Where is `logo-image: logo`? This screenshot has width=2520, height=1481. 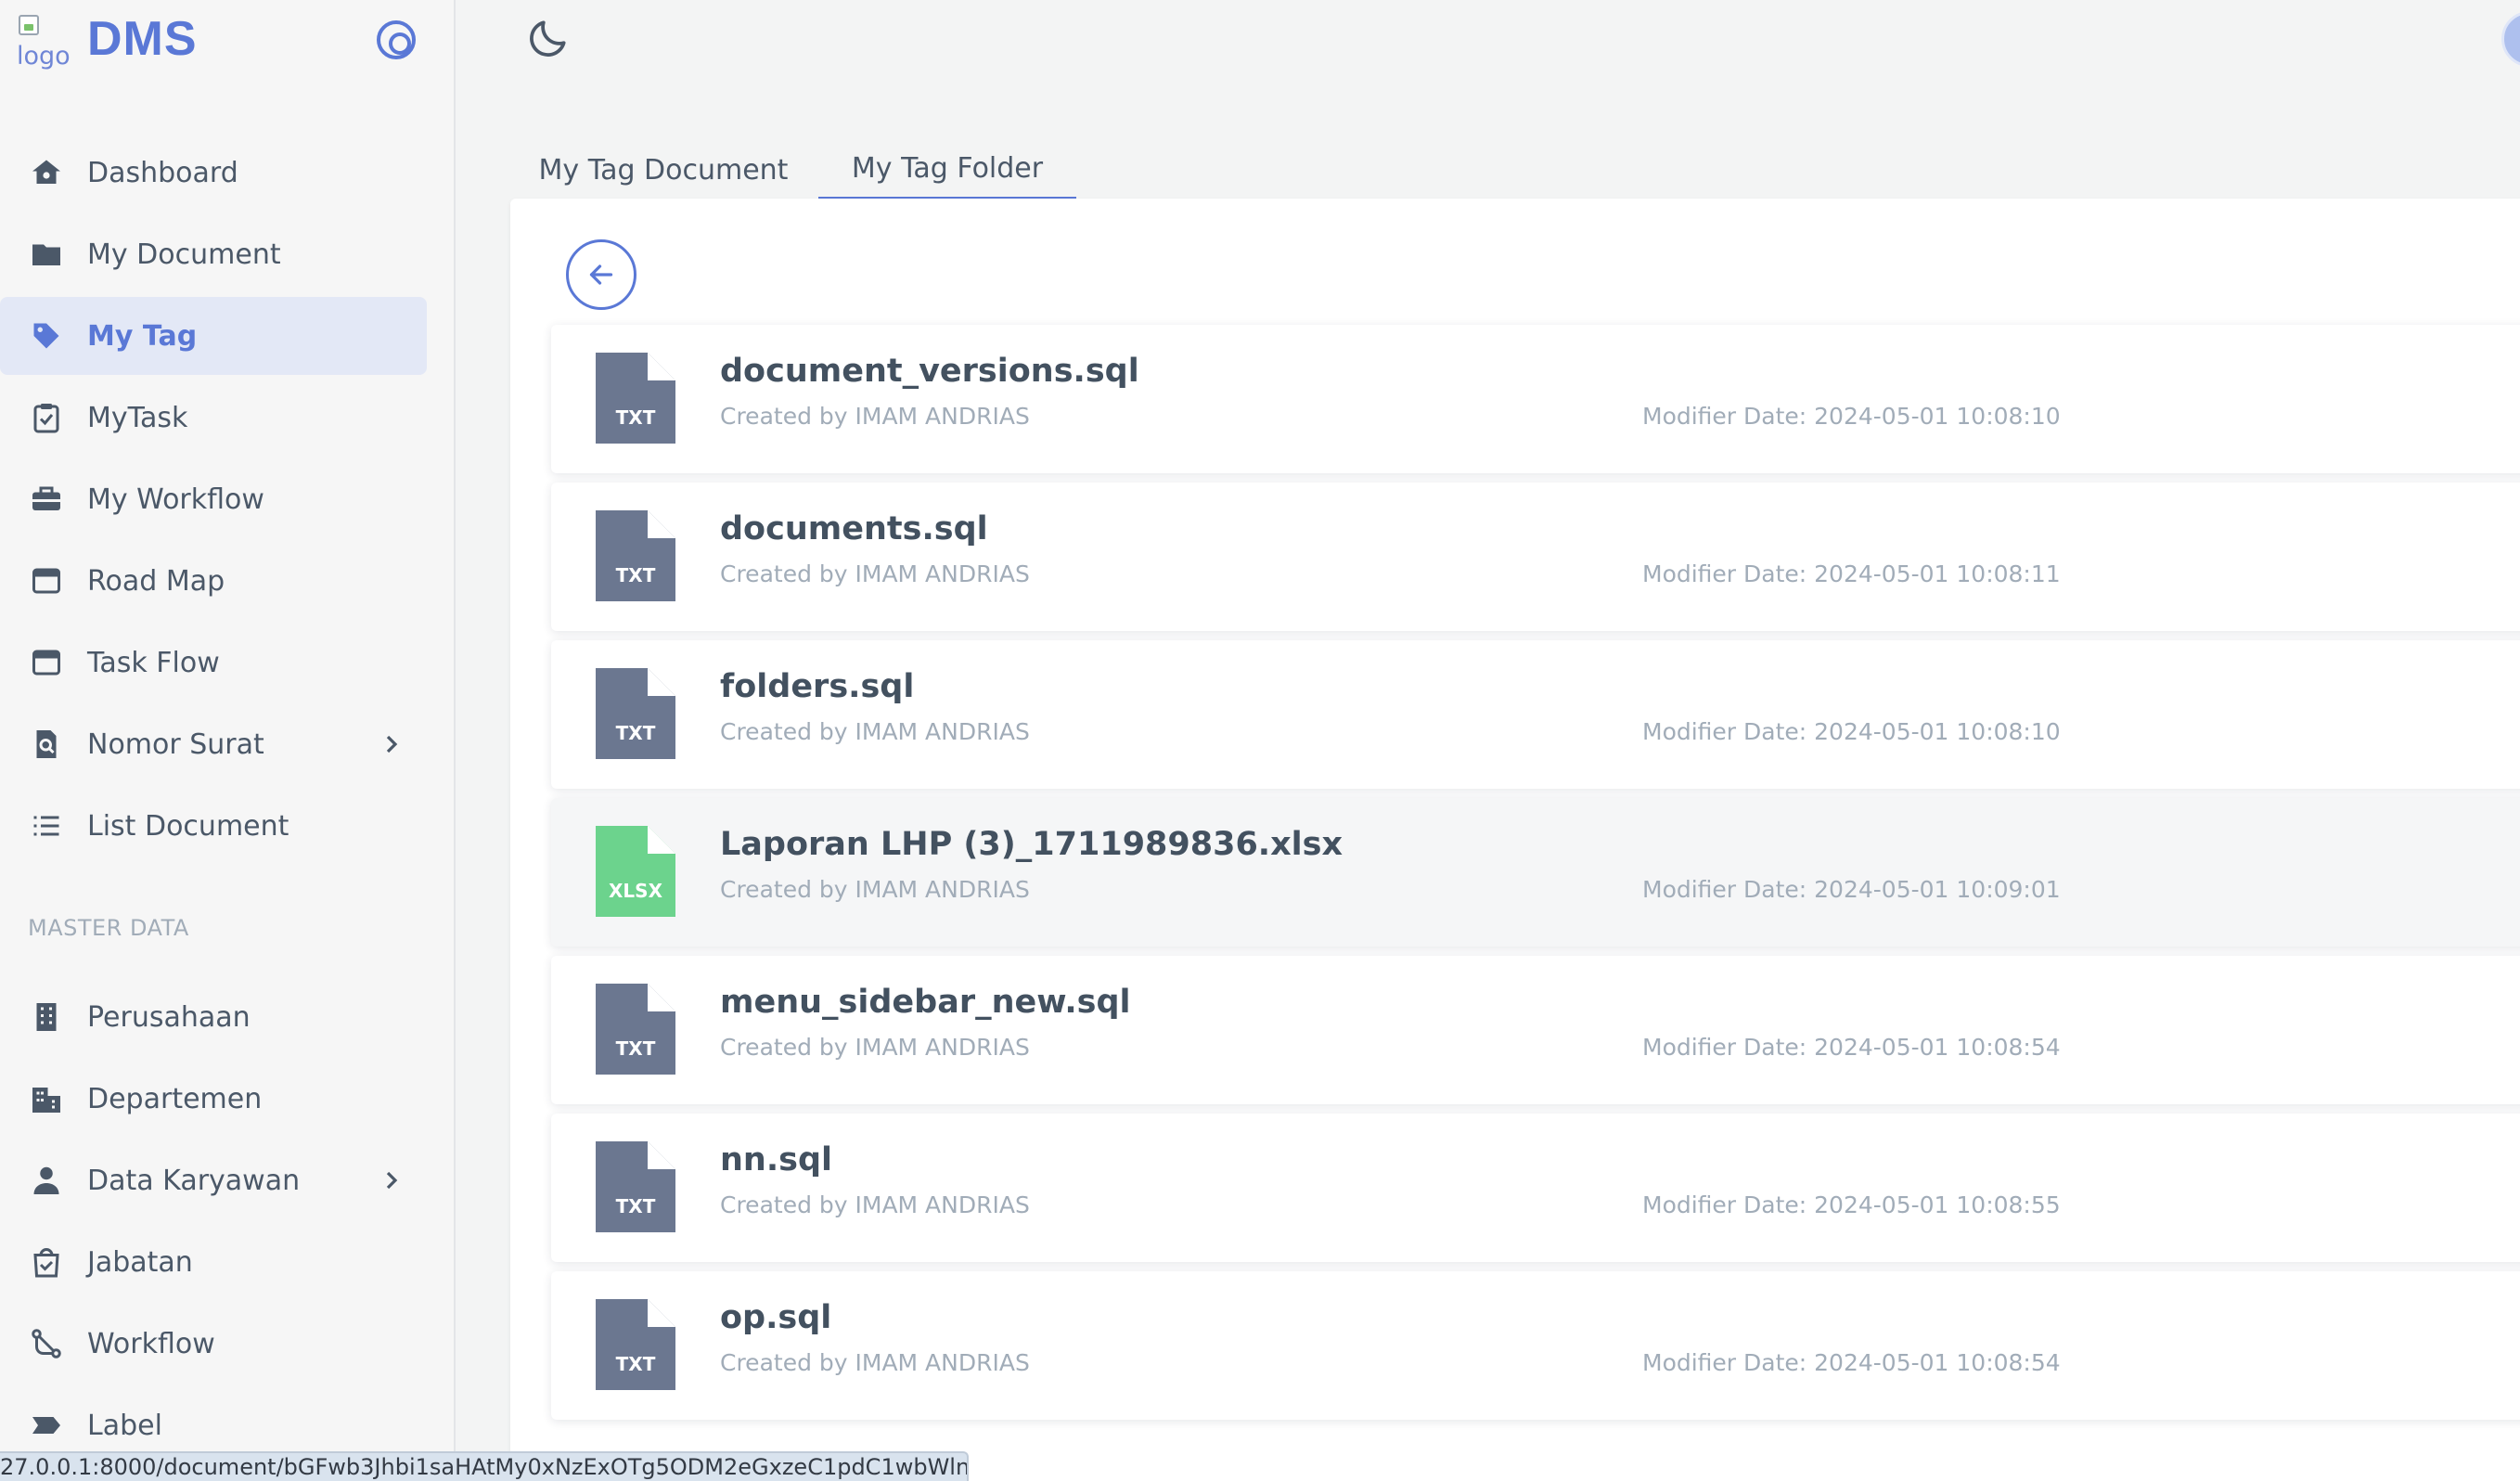
logo-image: logo is located at coordinates (43, 42).